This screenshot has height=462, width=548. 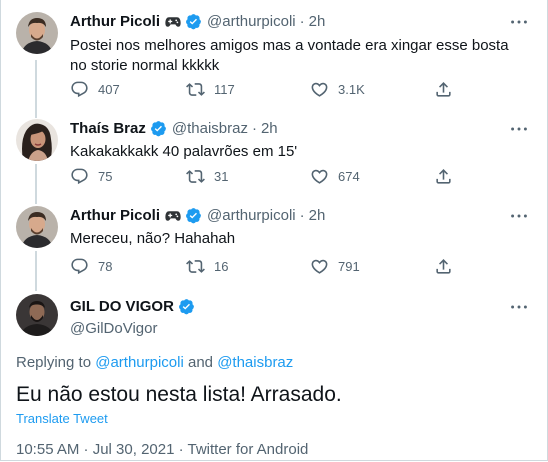 What do you see at coordinates (221, 266) in the screenshot?
I see `retweet-count: 16` at bounding box center [221, 266].